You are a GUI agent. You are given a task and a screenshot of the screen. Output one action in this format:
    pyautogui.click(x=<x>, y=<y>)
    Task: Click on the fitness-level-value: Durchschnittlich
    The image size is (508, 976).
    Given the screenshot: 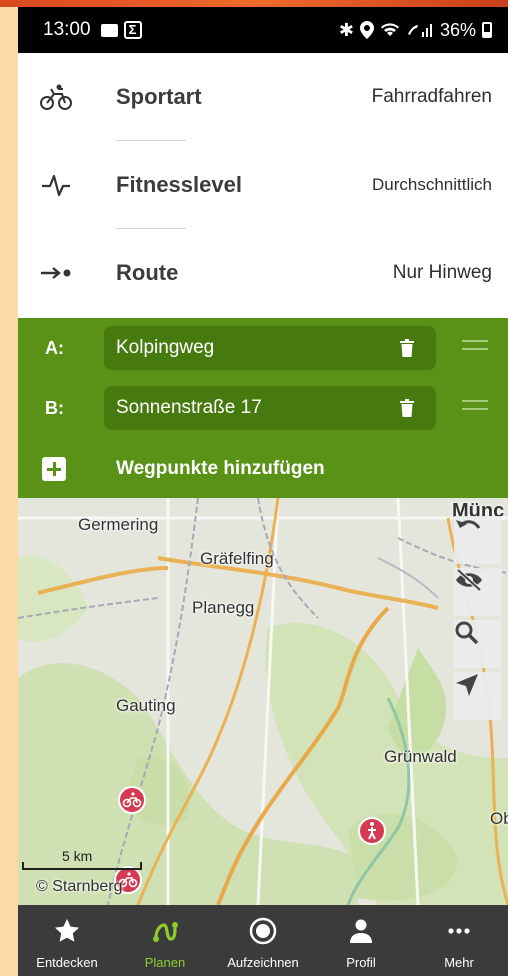 What is the action you would take?
    pyautogui.click(x=432, y=184)
    